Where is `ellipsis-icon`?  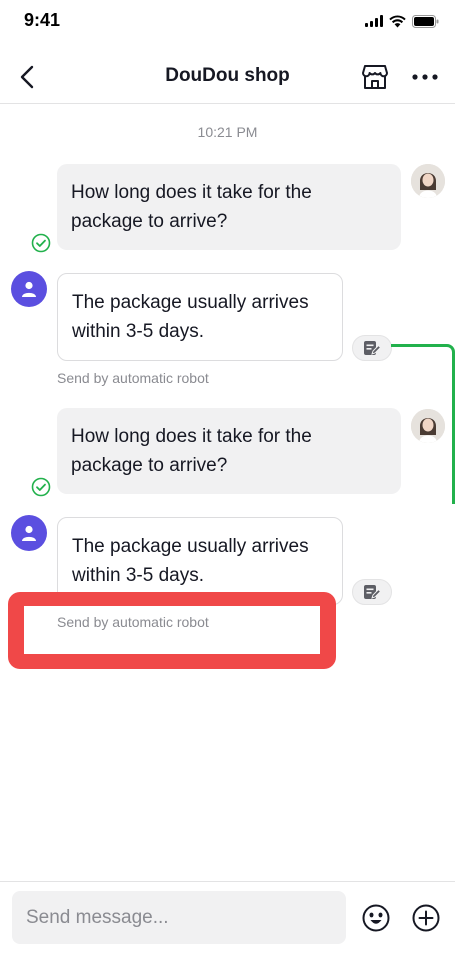
ellipsis-icon is located at coordinates (425, 77).